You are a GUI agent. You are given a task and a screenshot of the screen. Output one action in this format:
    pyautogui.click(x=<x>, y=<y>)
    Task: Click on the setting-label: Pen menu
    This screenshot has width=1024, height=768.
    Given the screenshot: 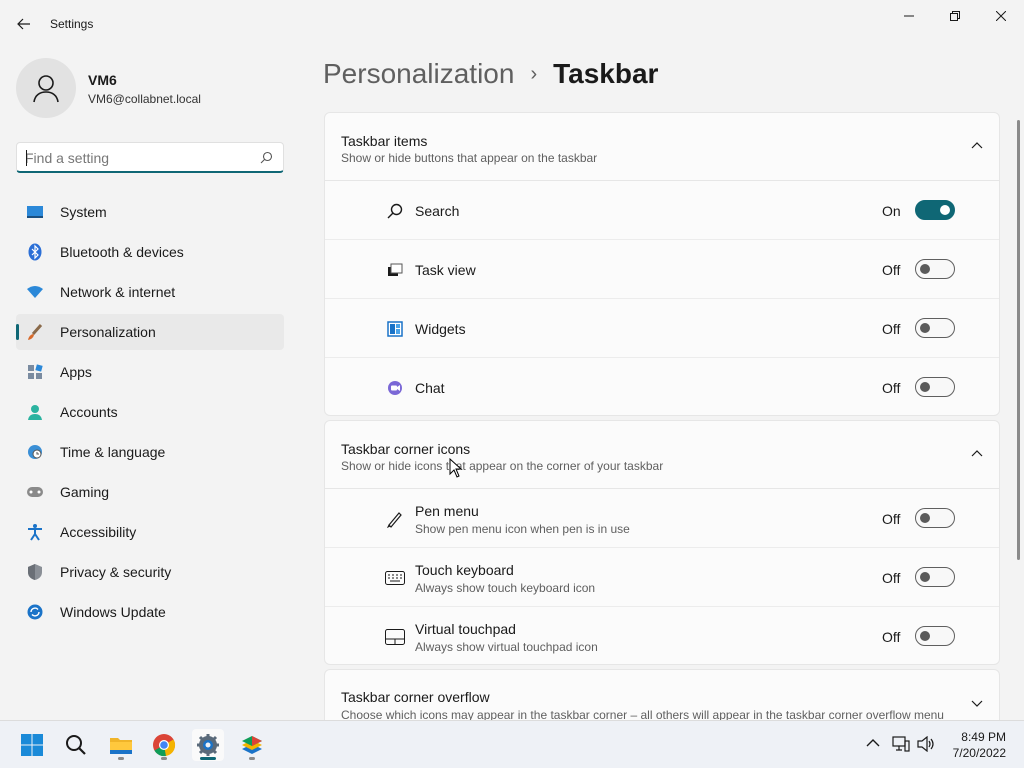 What is the action you would take?
    pyautogui.click(x=447, y=511)
    